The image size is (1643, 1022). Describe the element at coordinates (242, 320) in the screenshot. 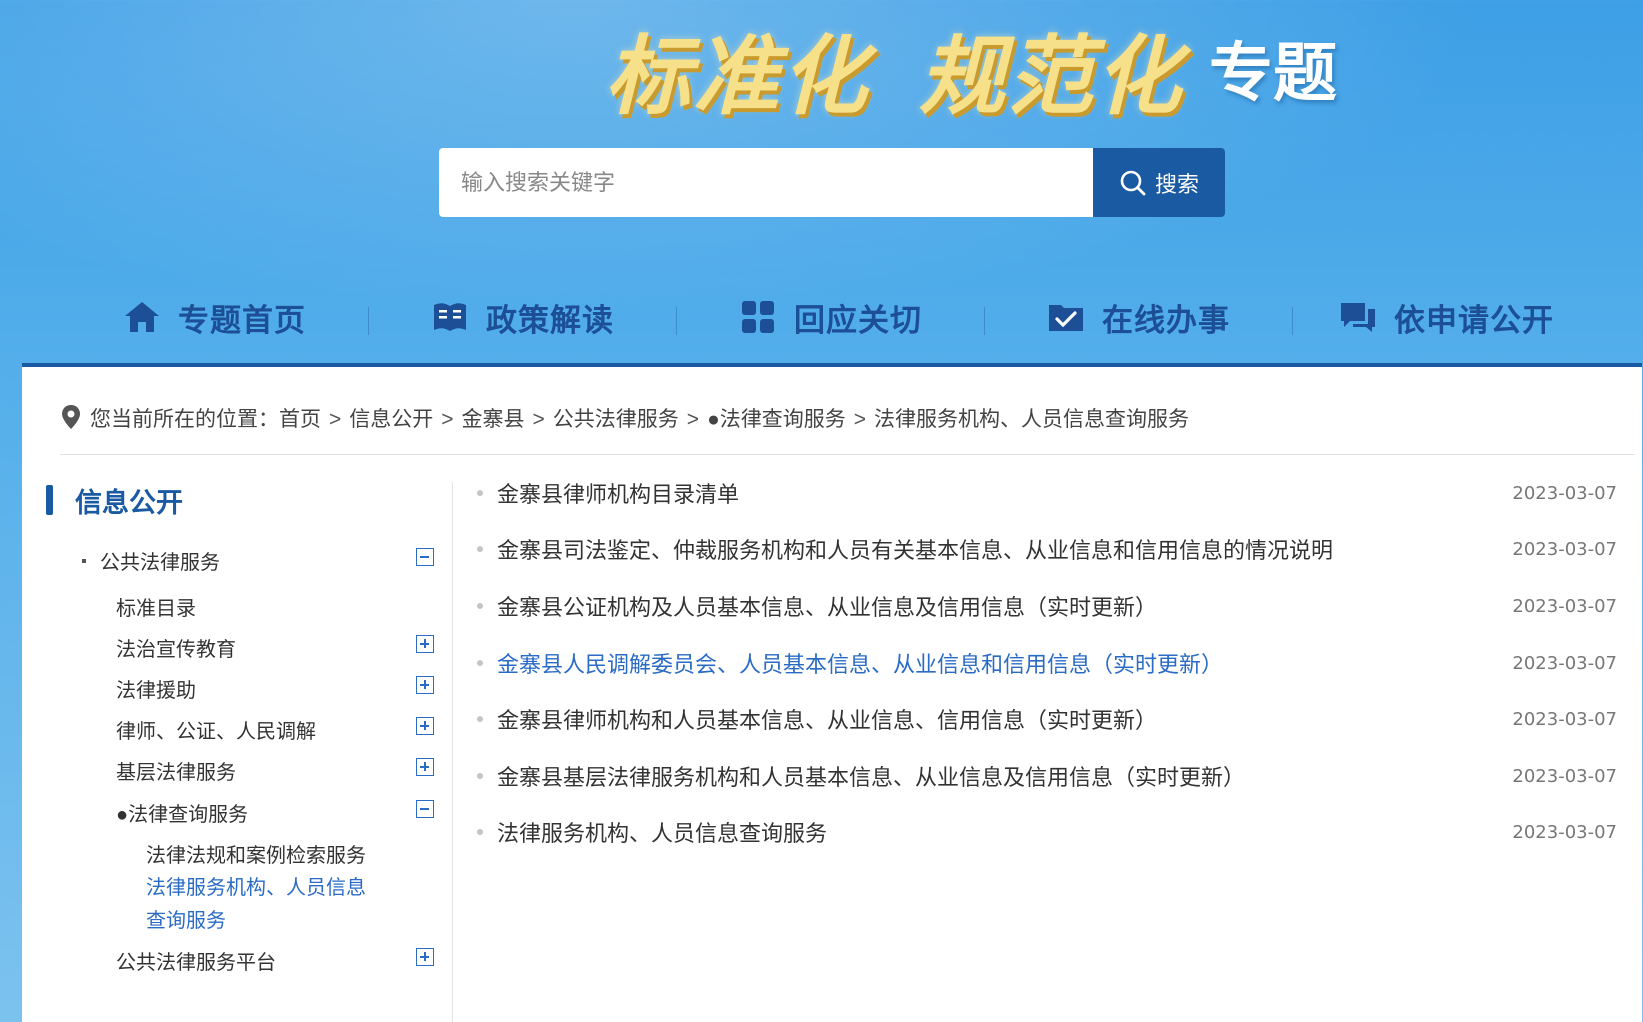

I see `nav-label-home: 专题首页` at that location.